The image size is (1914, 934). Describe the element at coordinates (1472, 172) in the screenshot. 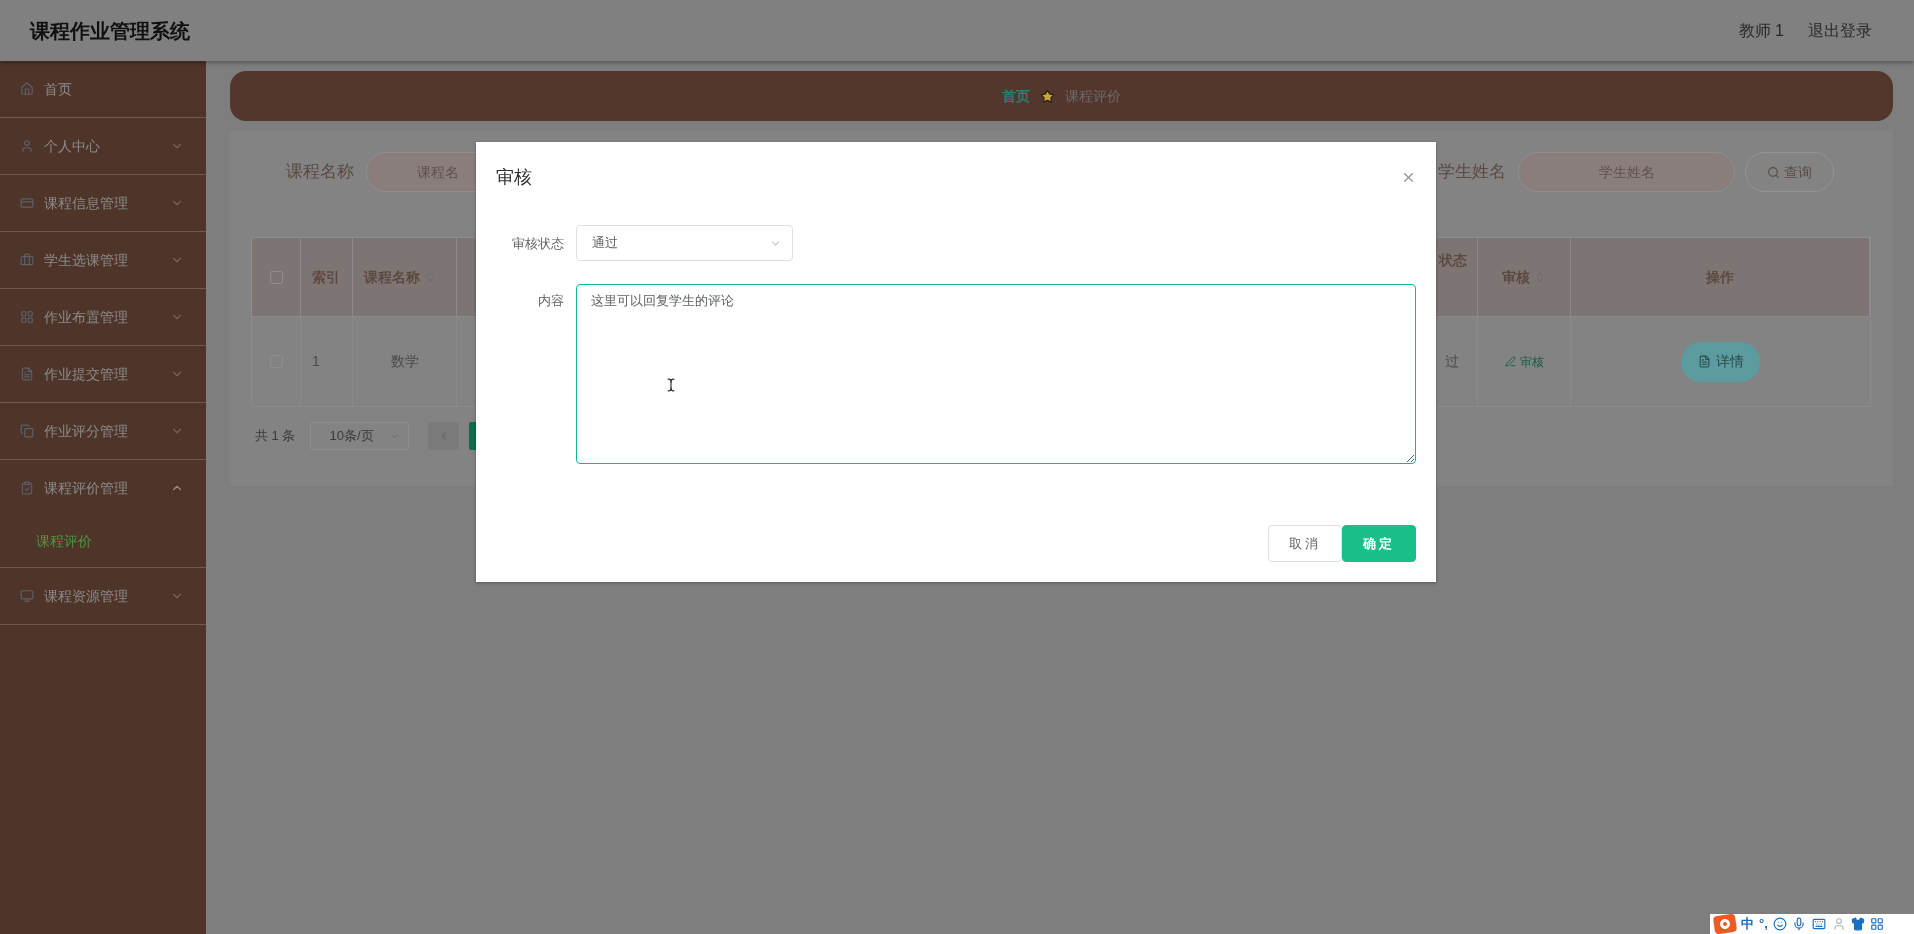

I see `search-label: 学生姓名` at that location.